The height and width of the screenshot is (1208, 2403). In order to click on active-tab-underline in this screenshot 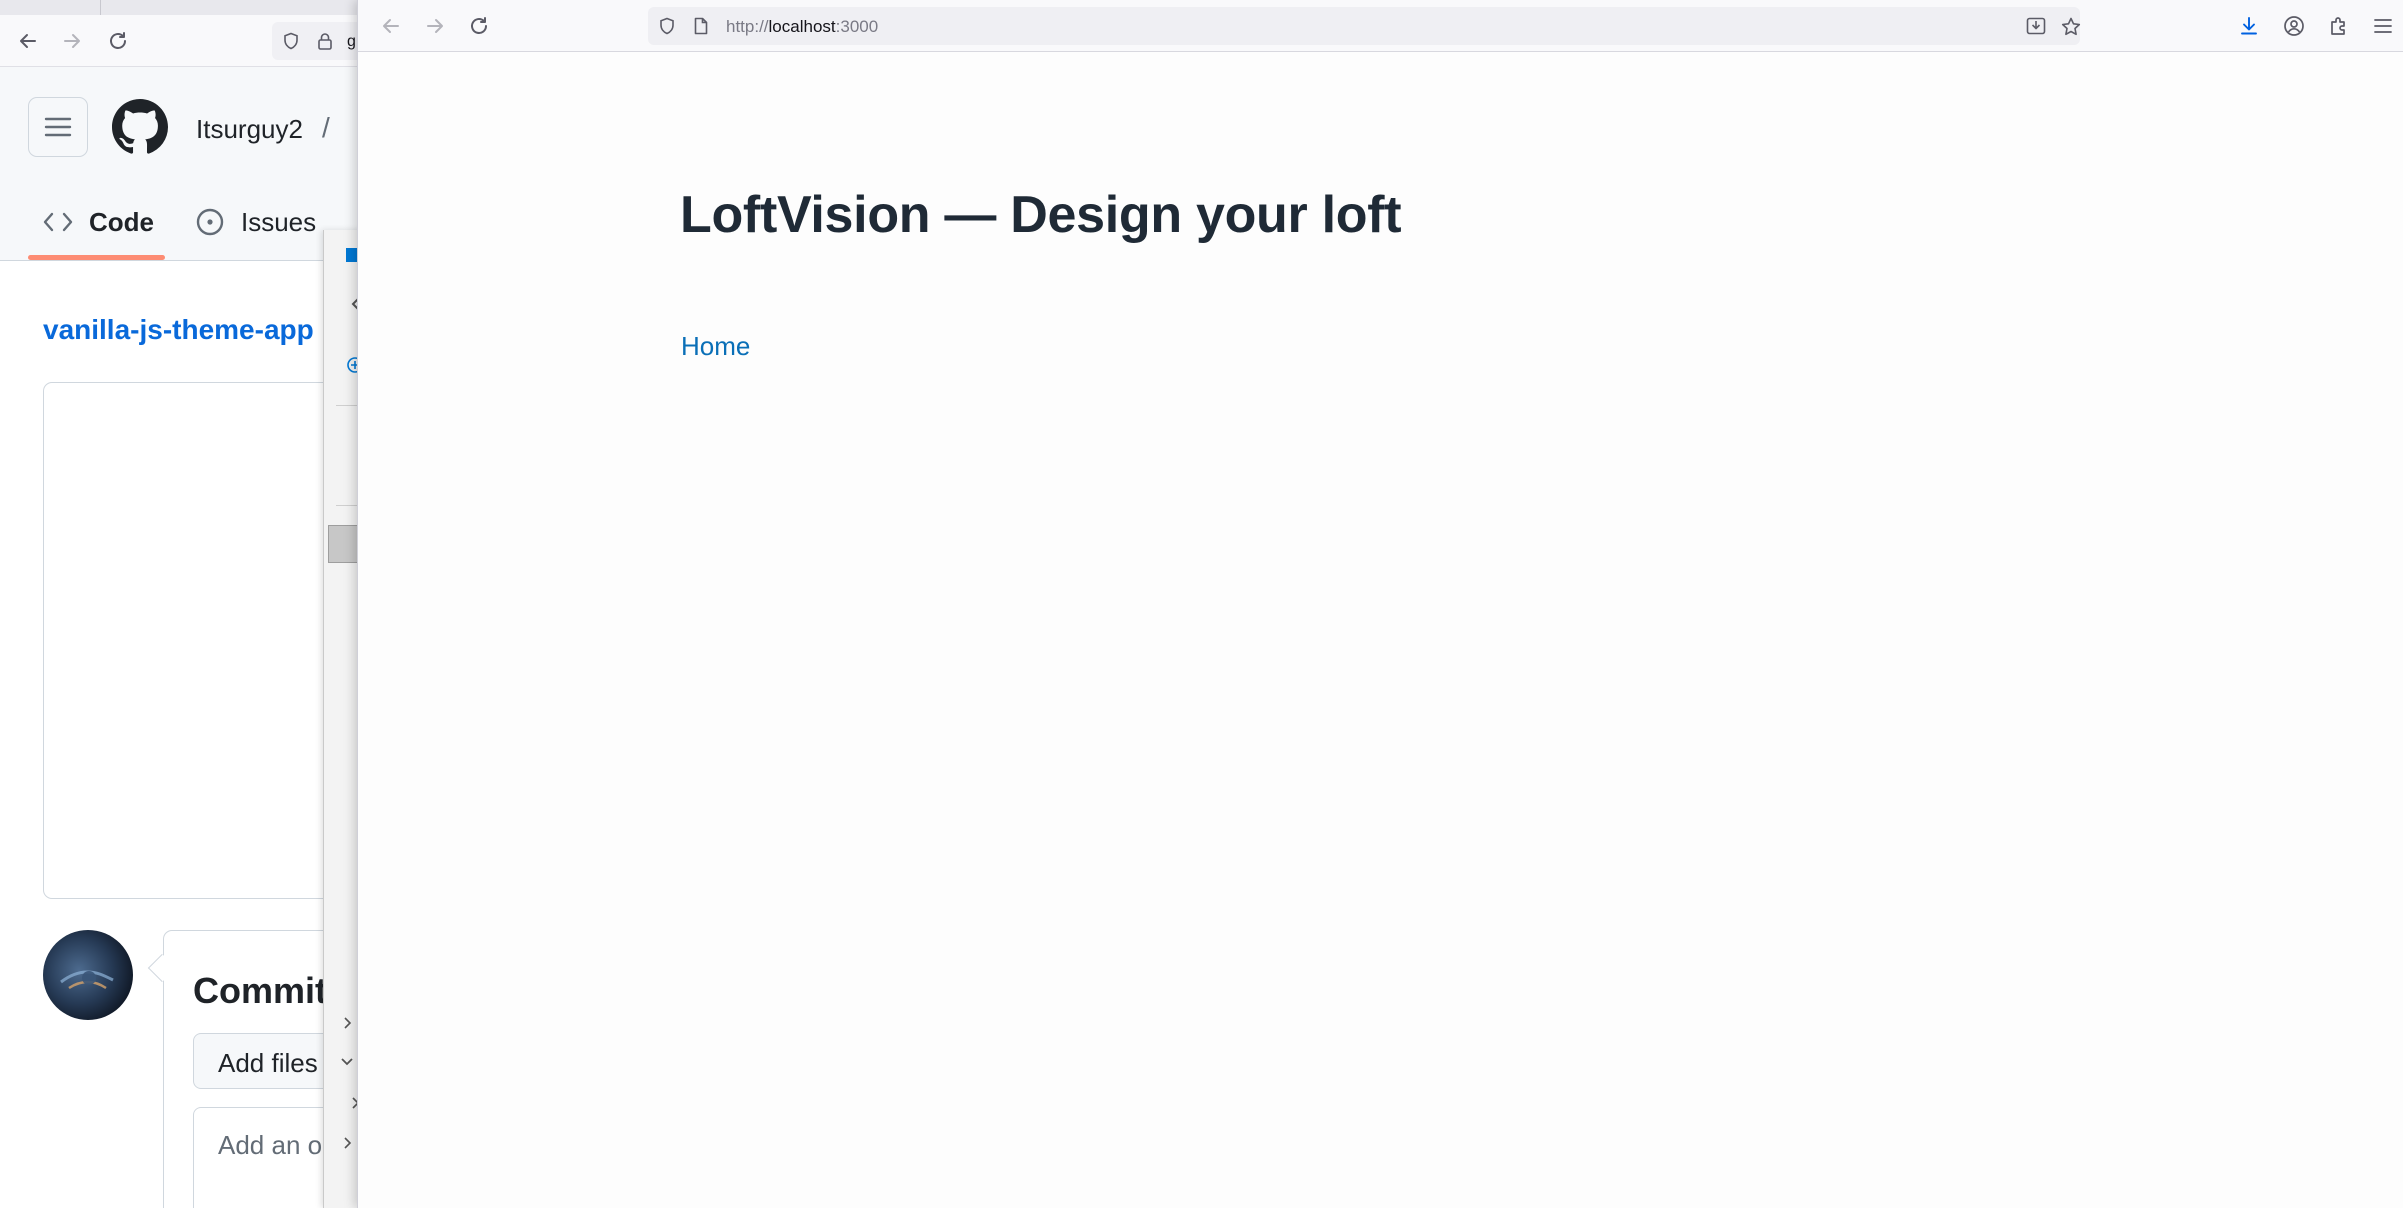, I will do `click(96, 257)`.